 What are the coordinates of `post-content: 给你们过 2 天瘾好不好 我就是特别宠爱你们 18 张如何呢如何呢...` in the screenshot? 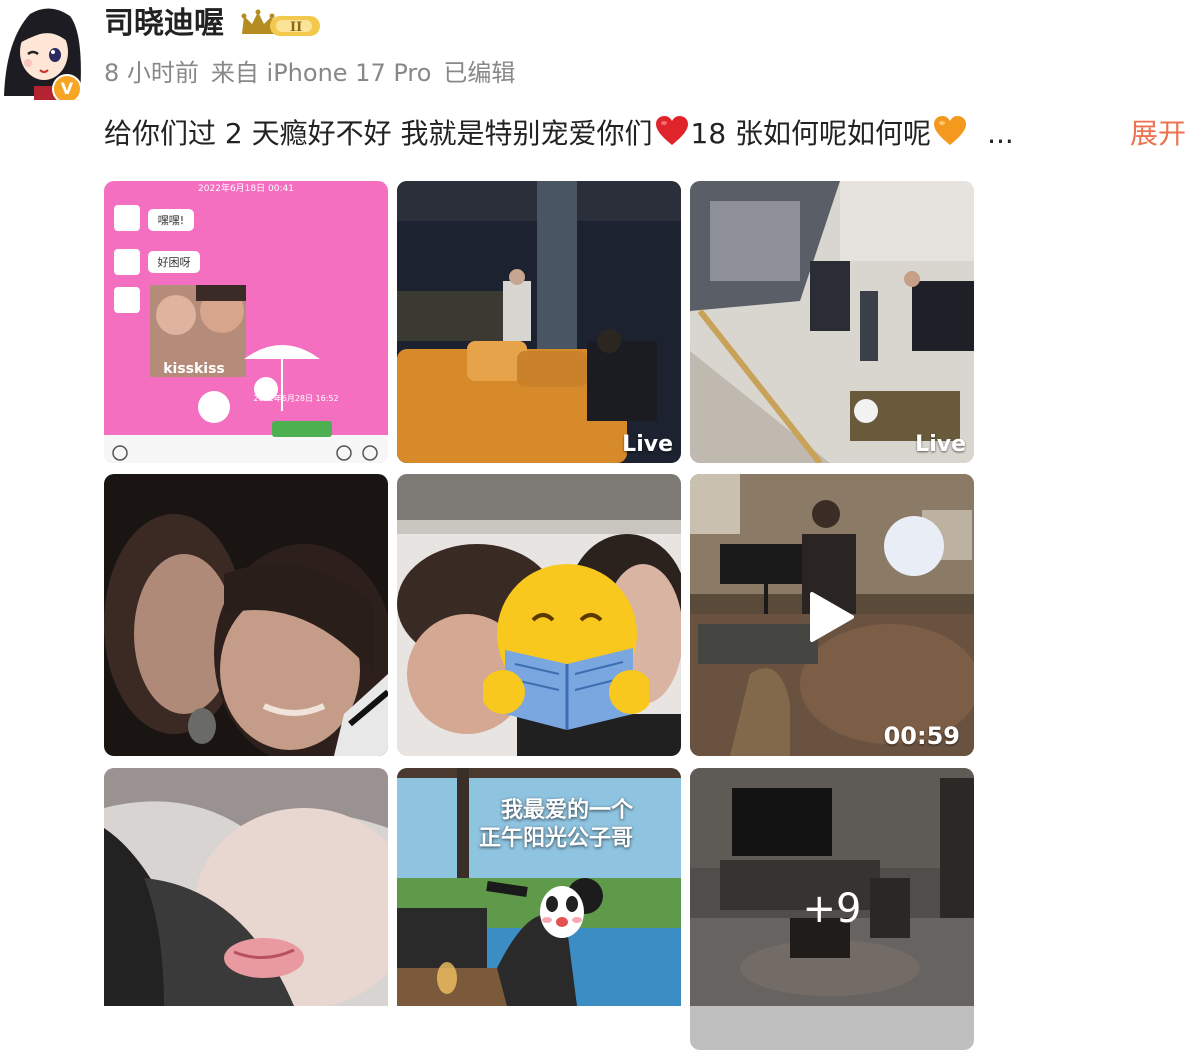 It's located at (559, 136).